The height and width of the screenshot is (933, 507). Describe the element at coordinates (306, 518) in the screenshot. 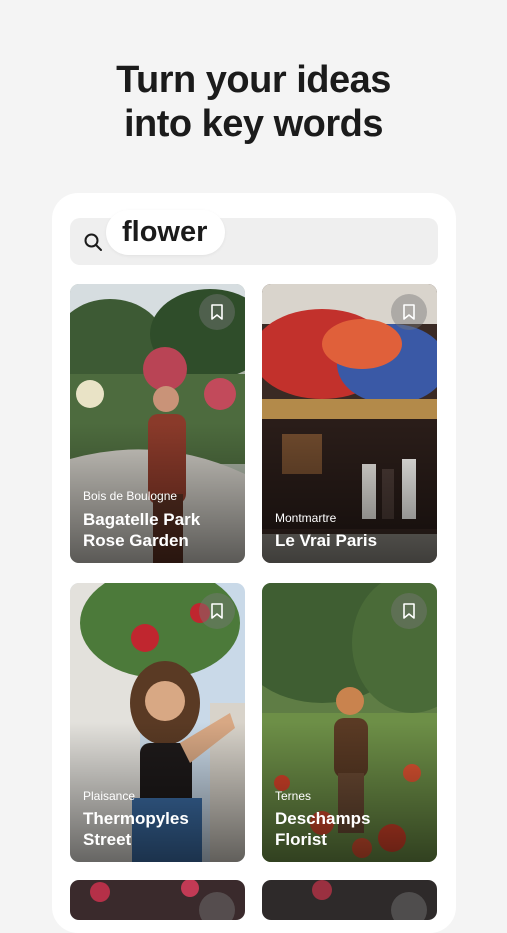

I see `card-area: Montmartre` at that location.